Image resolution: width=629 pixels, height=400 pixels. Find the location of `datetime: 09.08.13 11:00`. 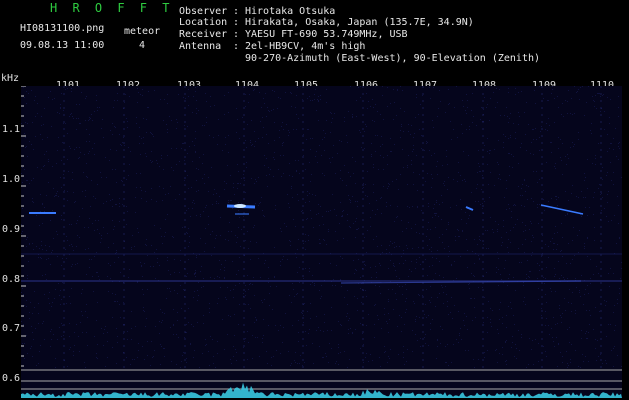

datetime: 09.08.13 11:00 is located at coordinates (62, 45).